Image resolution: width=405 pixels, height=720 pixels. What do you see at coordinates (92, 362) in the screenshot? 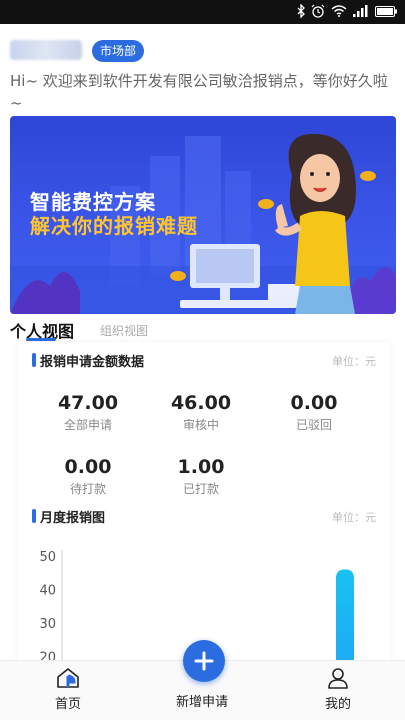
I see `amount-section-title: 报销申请金额数据` at bounding box center [92, 362].